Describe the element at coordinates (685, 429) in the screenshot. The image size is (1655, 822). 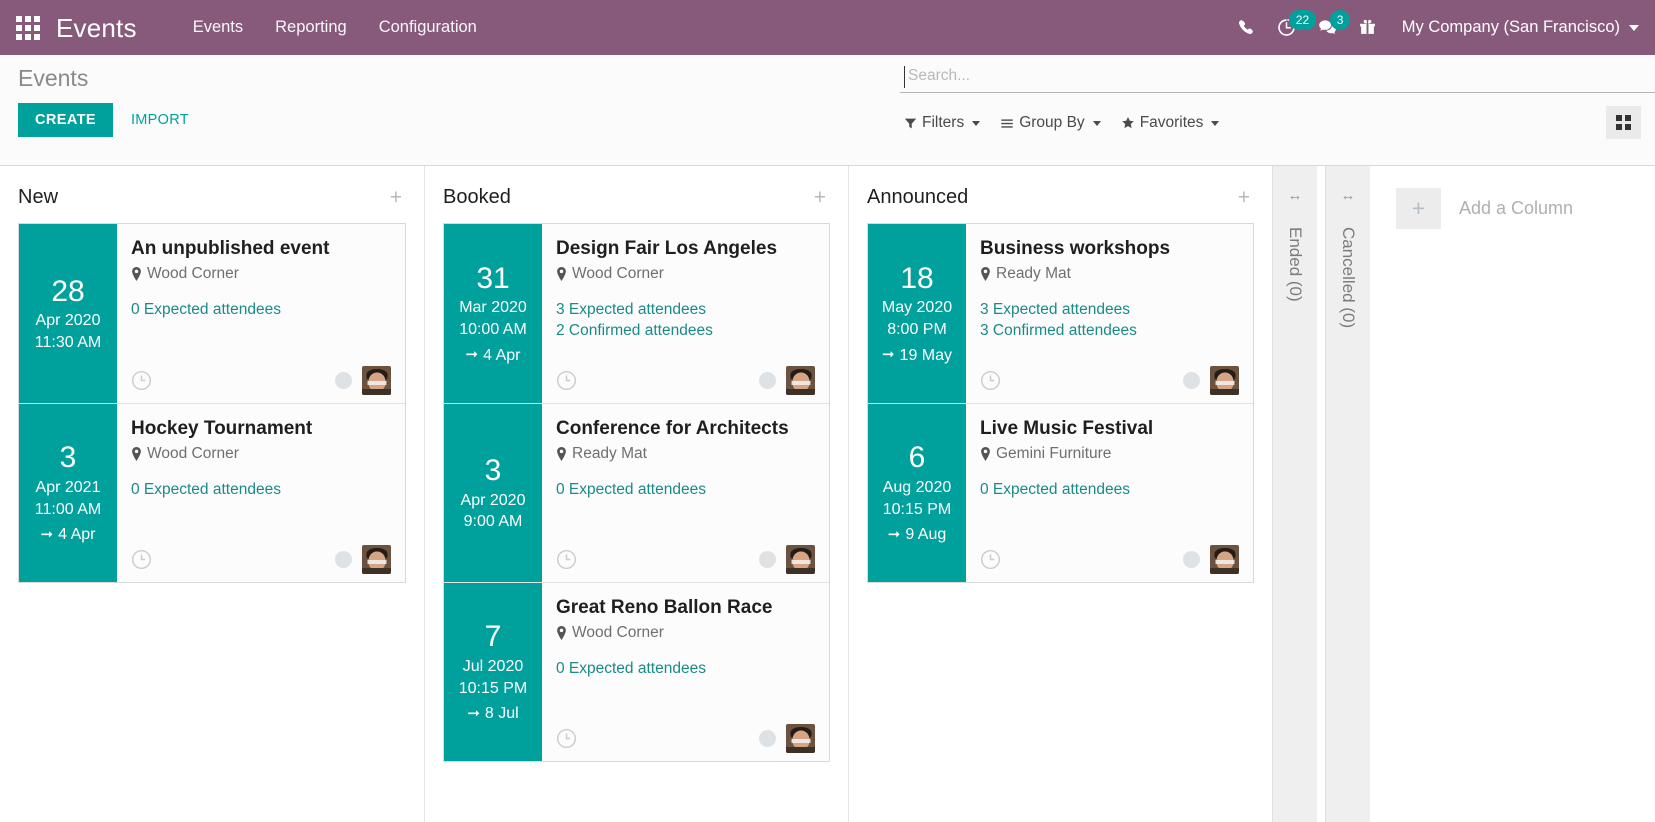
I see `event-title: Conference for Architects` at that location.